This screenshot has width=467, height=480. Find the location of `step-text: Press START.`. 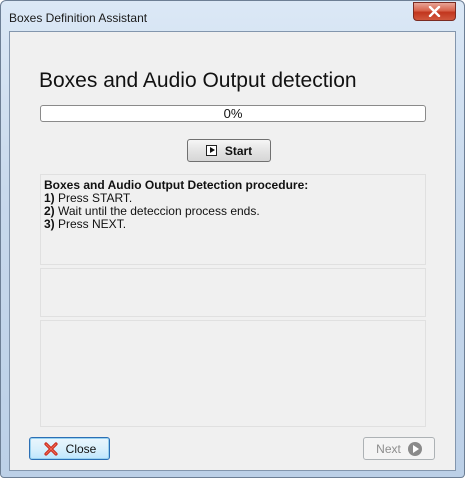

step-text: Press START. is located at coordinates (93, 198).